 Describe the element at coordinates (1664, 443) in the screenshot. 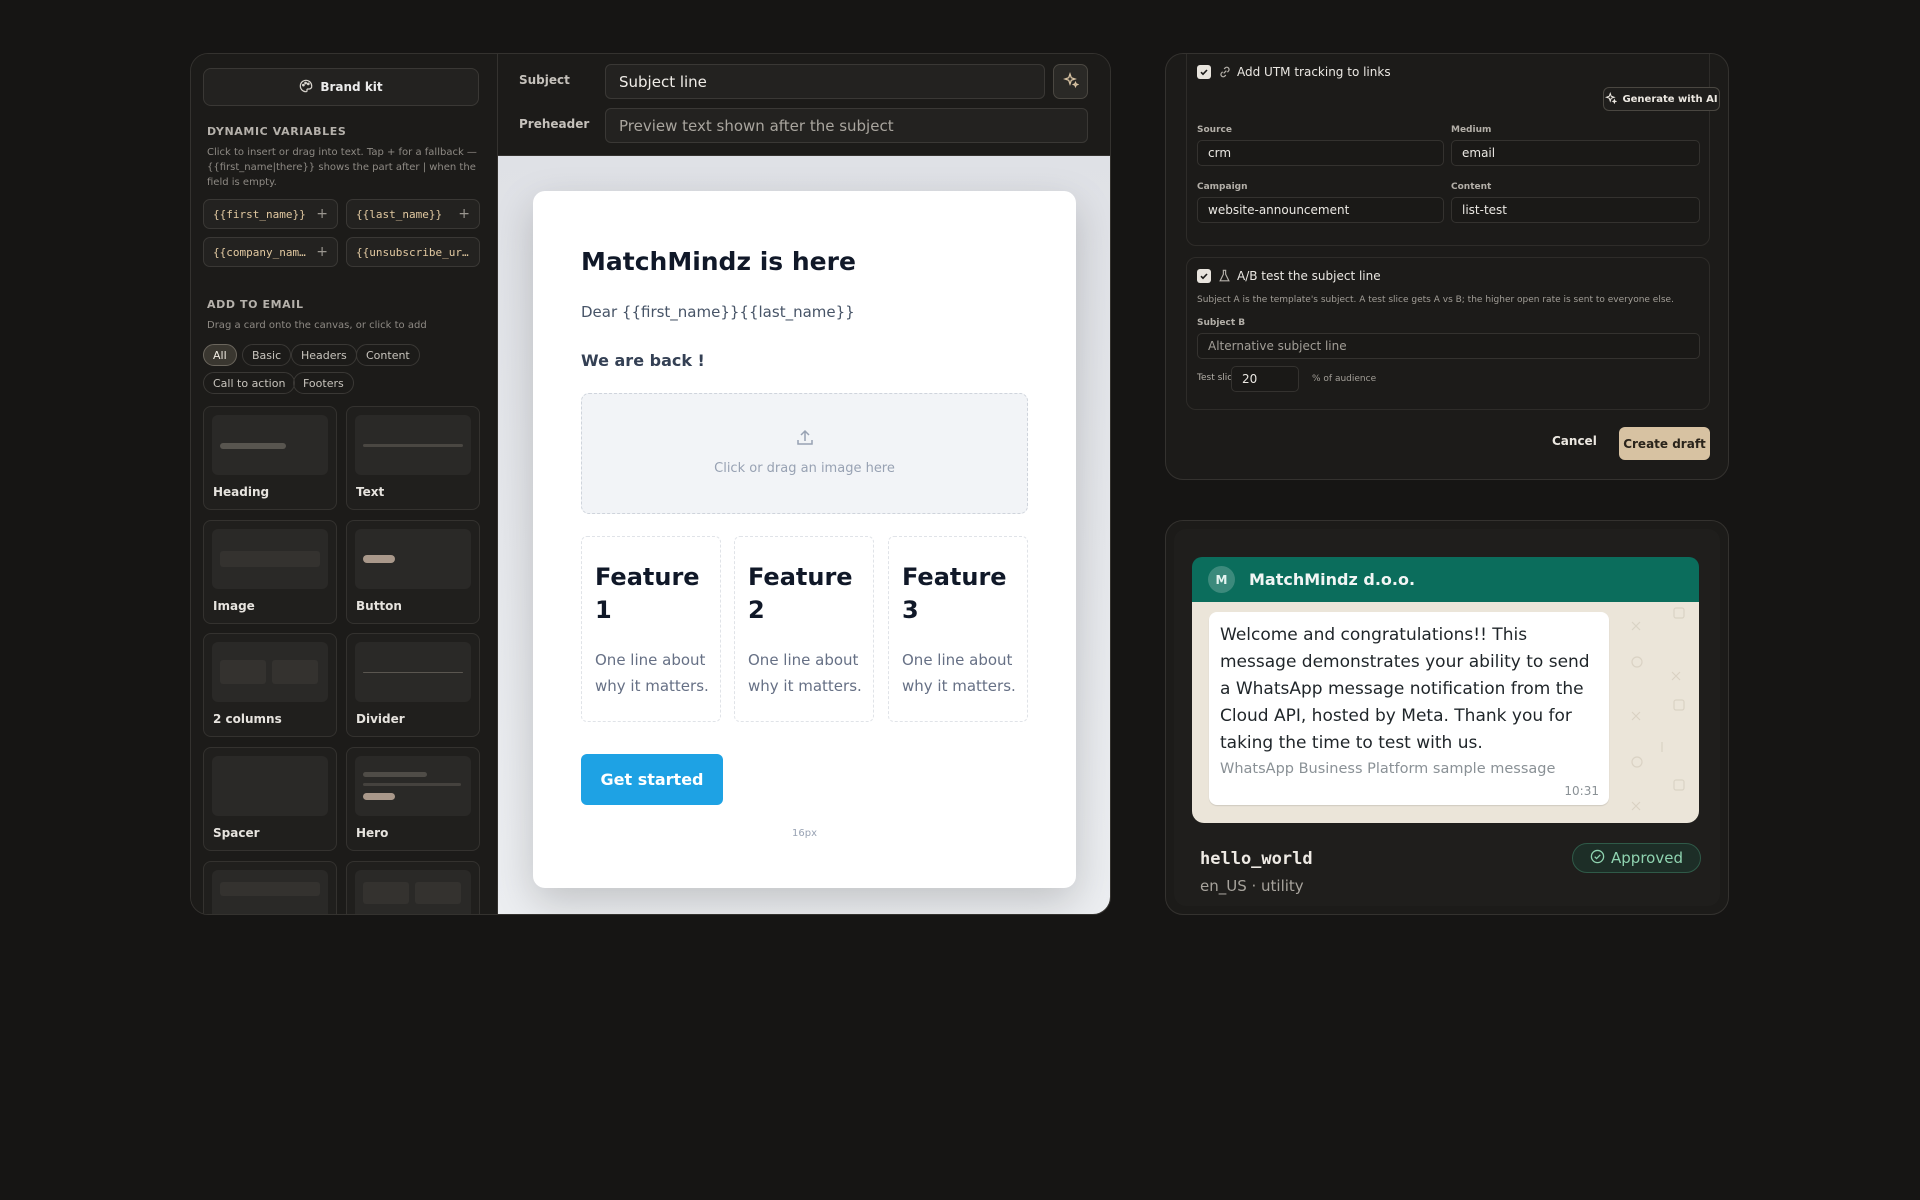

I see `create-draft-button: Create draft` at that location.